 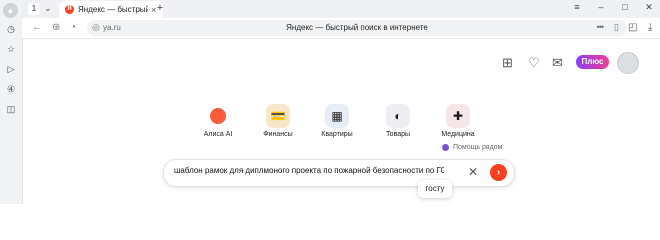 What do you see at coordinates (601, 7) in the screenshot?
I see `minimize-icon: –` at bounding box center [601, 7].